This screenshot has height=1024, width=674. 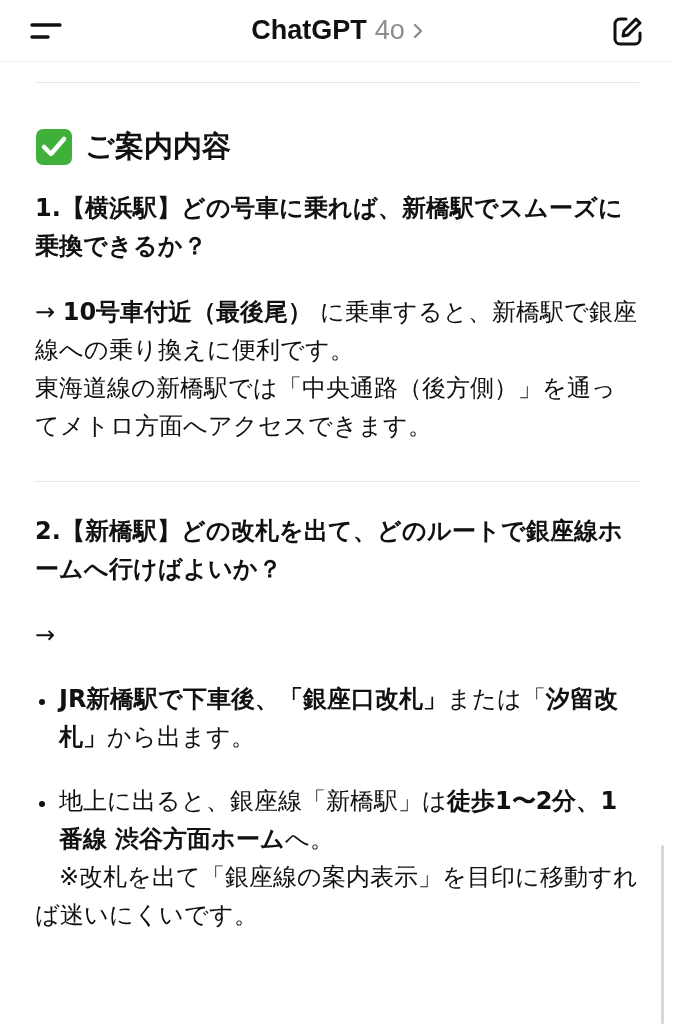 I want to click on note-text: ※改札を出て「銀座線の案内表示」を目印に移動すれば迷いにくいです。, so click(x=337, y=896).